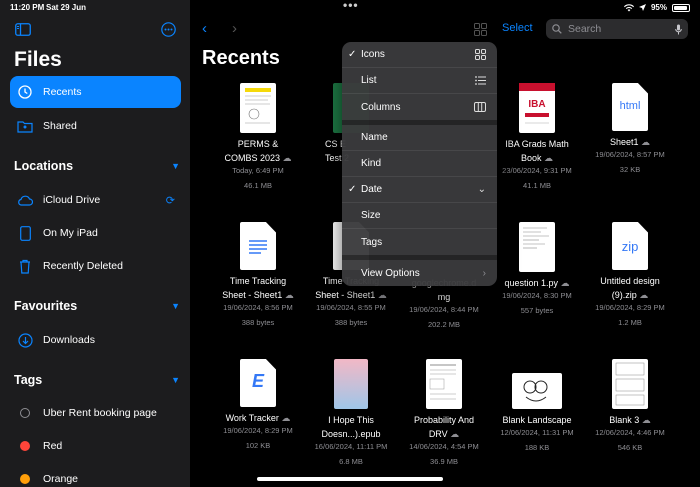  What do you see at coordinates (369, 80) in the screenshot?
I see `menu-item-label: List` at bounding box center [369, 80].